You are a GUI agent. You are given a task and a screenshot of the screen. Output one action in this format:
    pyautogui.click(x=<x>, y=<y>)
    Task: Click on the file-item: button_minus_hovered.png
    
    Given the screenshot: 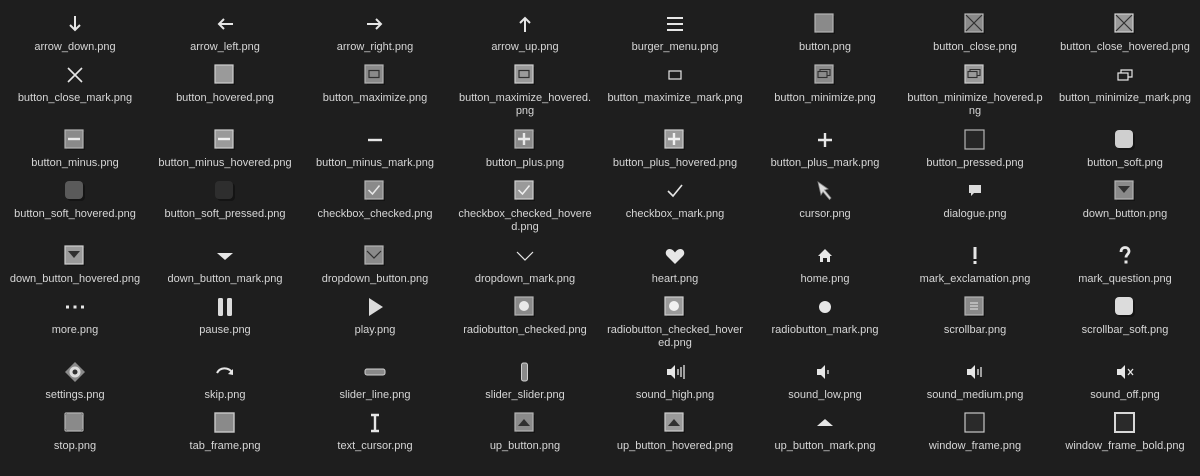 What is the action you would take?
    pyautogui.click(x=225, y=149)
    